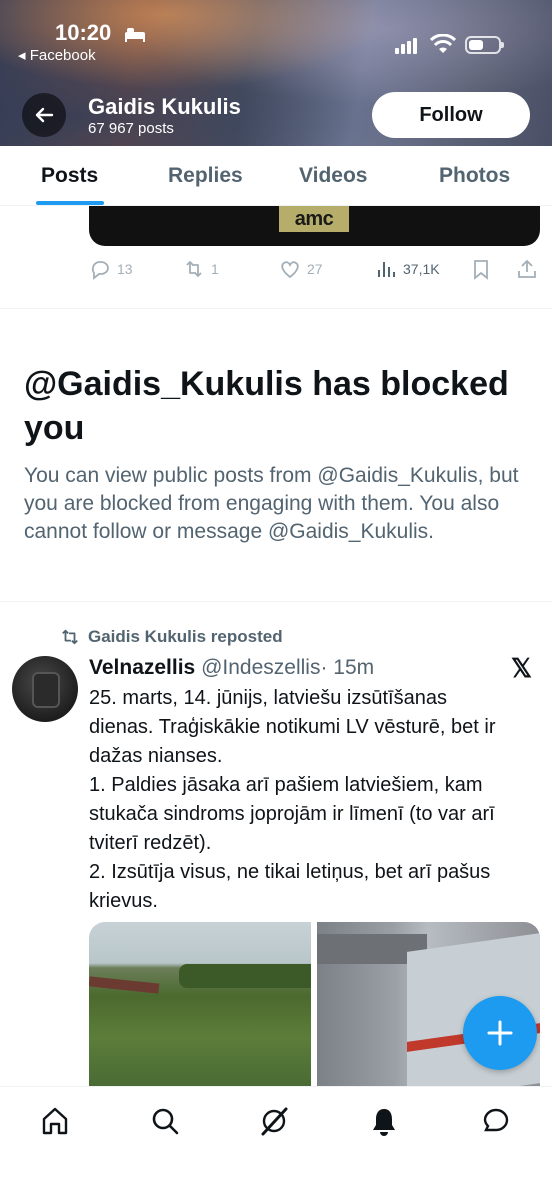 Image resolution: width=552 pixels, height=1200 pixels. Describe the element at coordinates (484, 45) in the screenshot. I see `battery-icon` at that location.